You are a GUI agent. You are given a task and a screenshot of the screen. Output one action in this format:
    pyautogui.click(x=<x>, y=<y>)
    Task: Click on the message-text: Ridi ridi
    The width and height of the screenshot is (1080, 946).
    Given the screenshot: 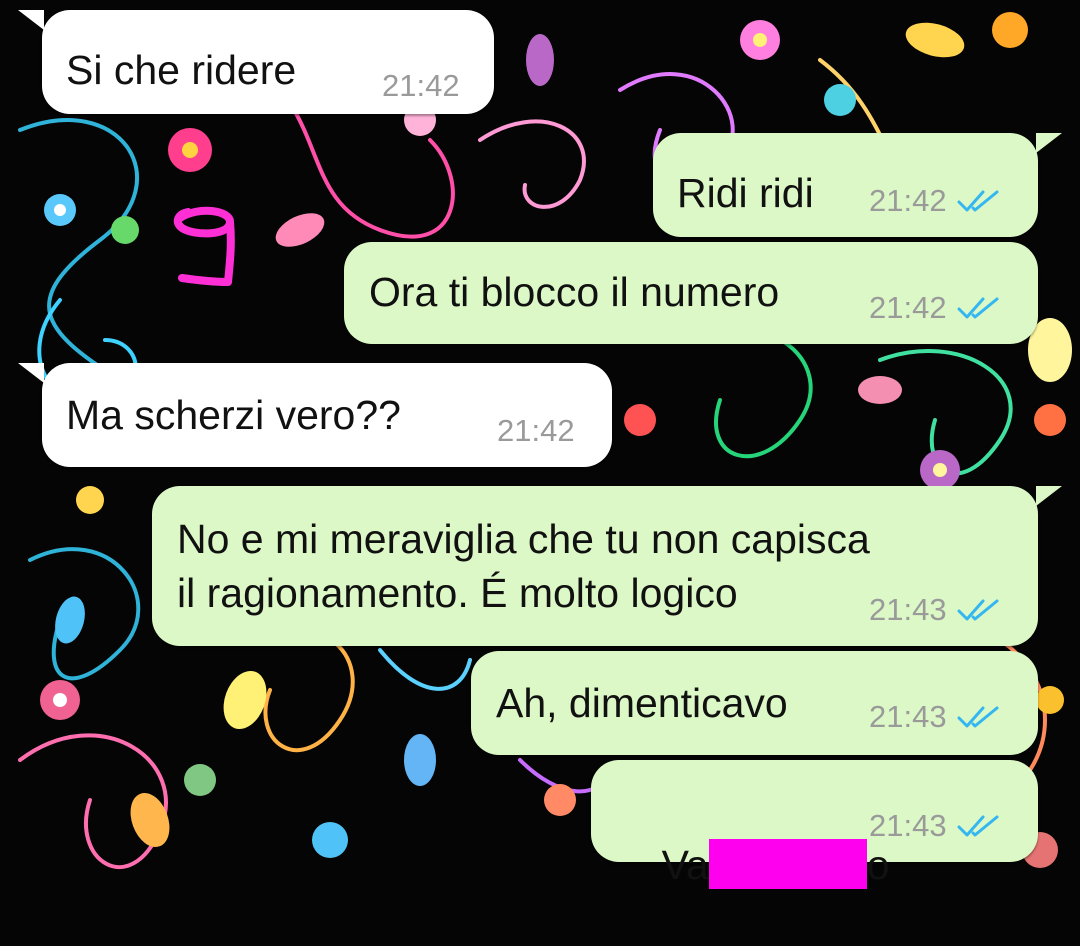 What is the action you would take?
    pyautogui.click(x=745, y=193)
    